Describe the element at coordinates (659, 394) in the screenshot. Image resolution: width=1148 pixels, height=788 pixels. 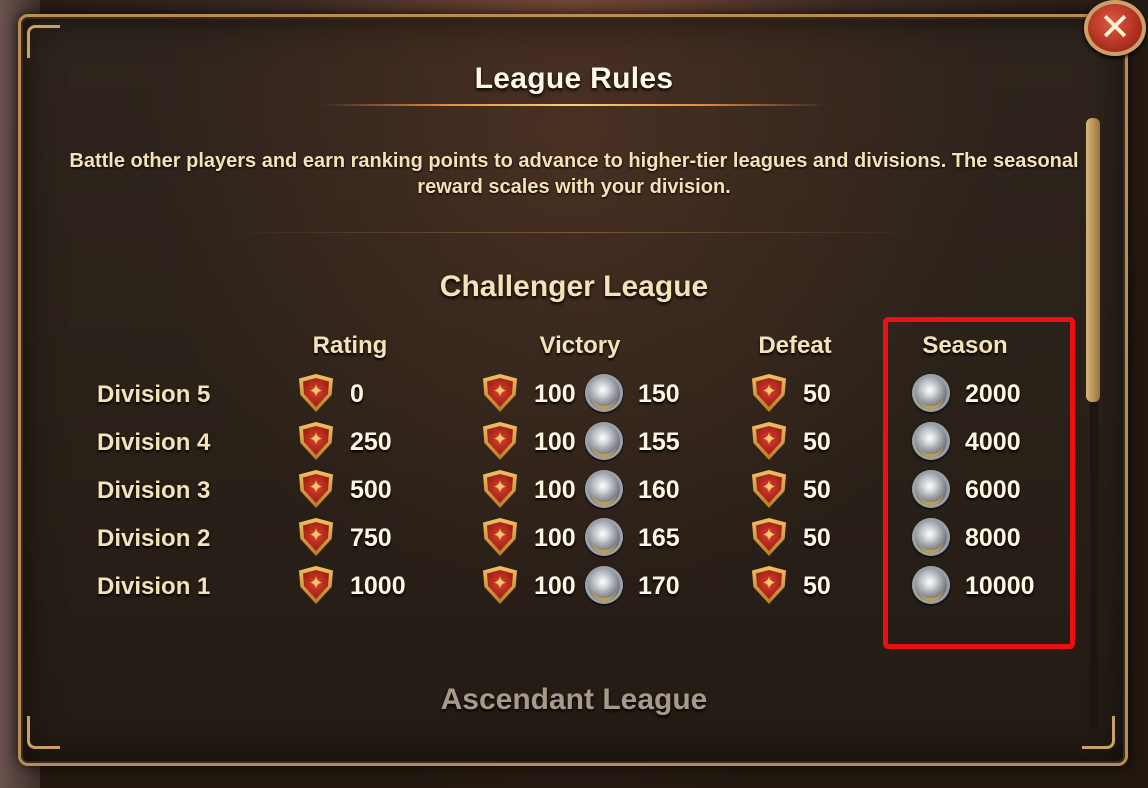
I see `victory-coins-value: 150` at that location.